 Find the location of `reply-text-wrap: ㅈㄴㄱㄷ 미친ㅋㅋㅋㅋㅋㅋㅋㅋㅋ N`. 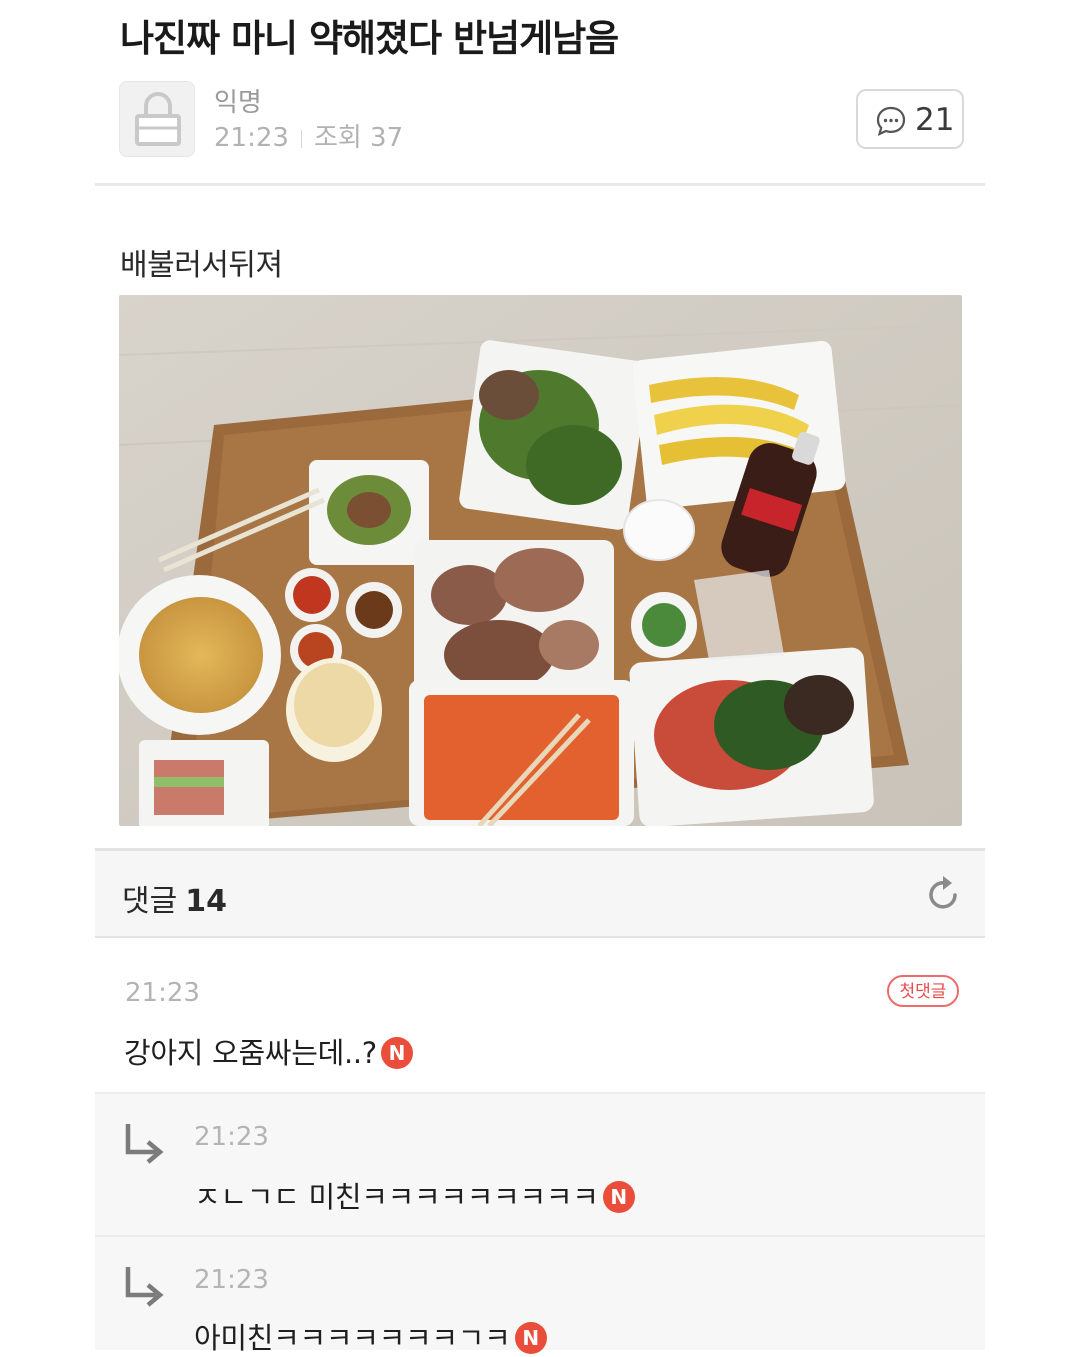

reply-text-wrap: ㅈㄴㄱㄷ 미친ㅋㅋㅋㅋㅋㅋㅋㅋㅋ N is located at coordinates (414, 1195).